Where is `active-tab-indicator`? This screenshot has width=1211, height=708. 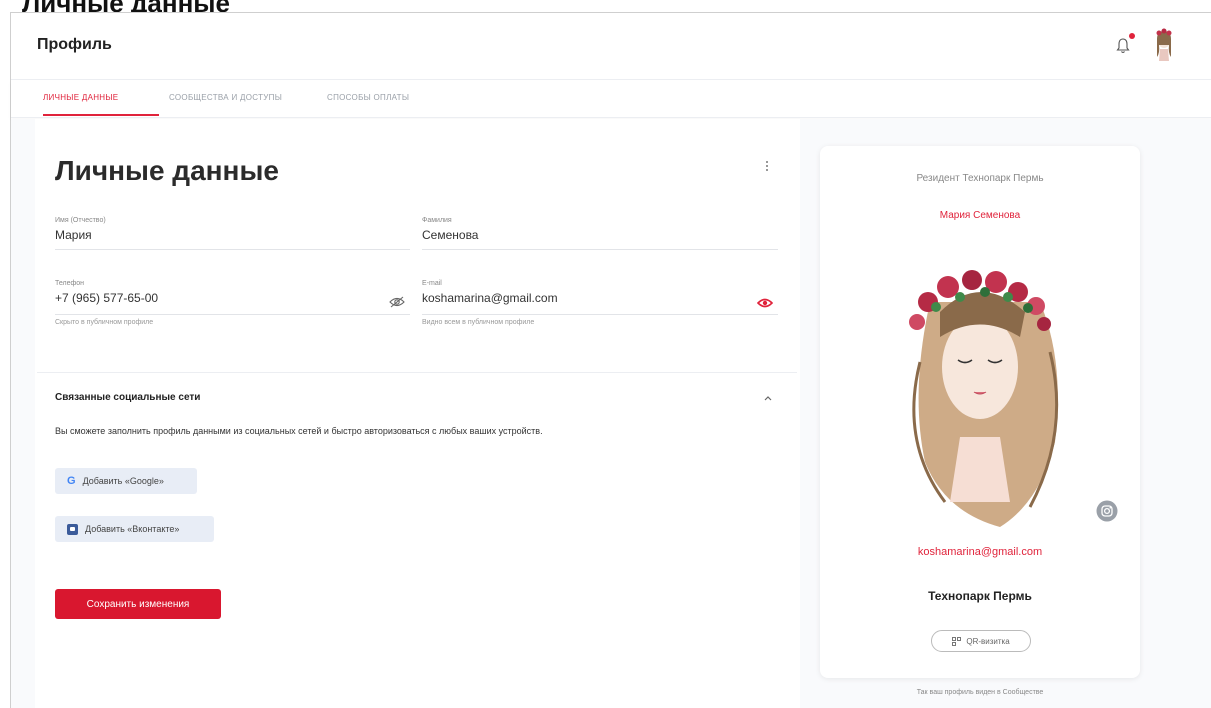 active-tab-indicator is located at coordinates (101, 115).